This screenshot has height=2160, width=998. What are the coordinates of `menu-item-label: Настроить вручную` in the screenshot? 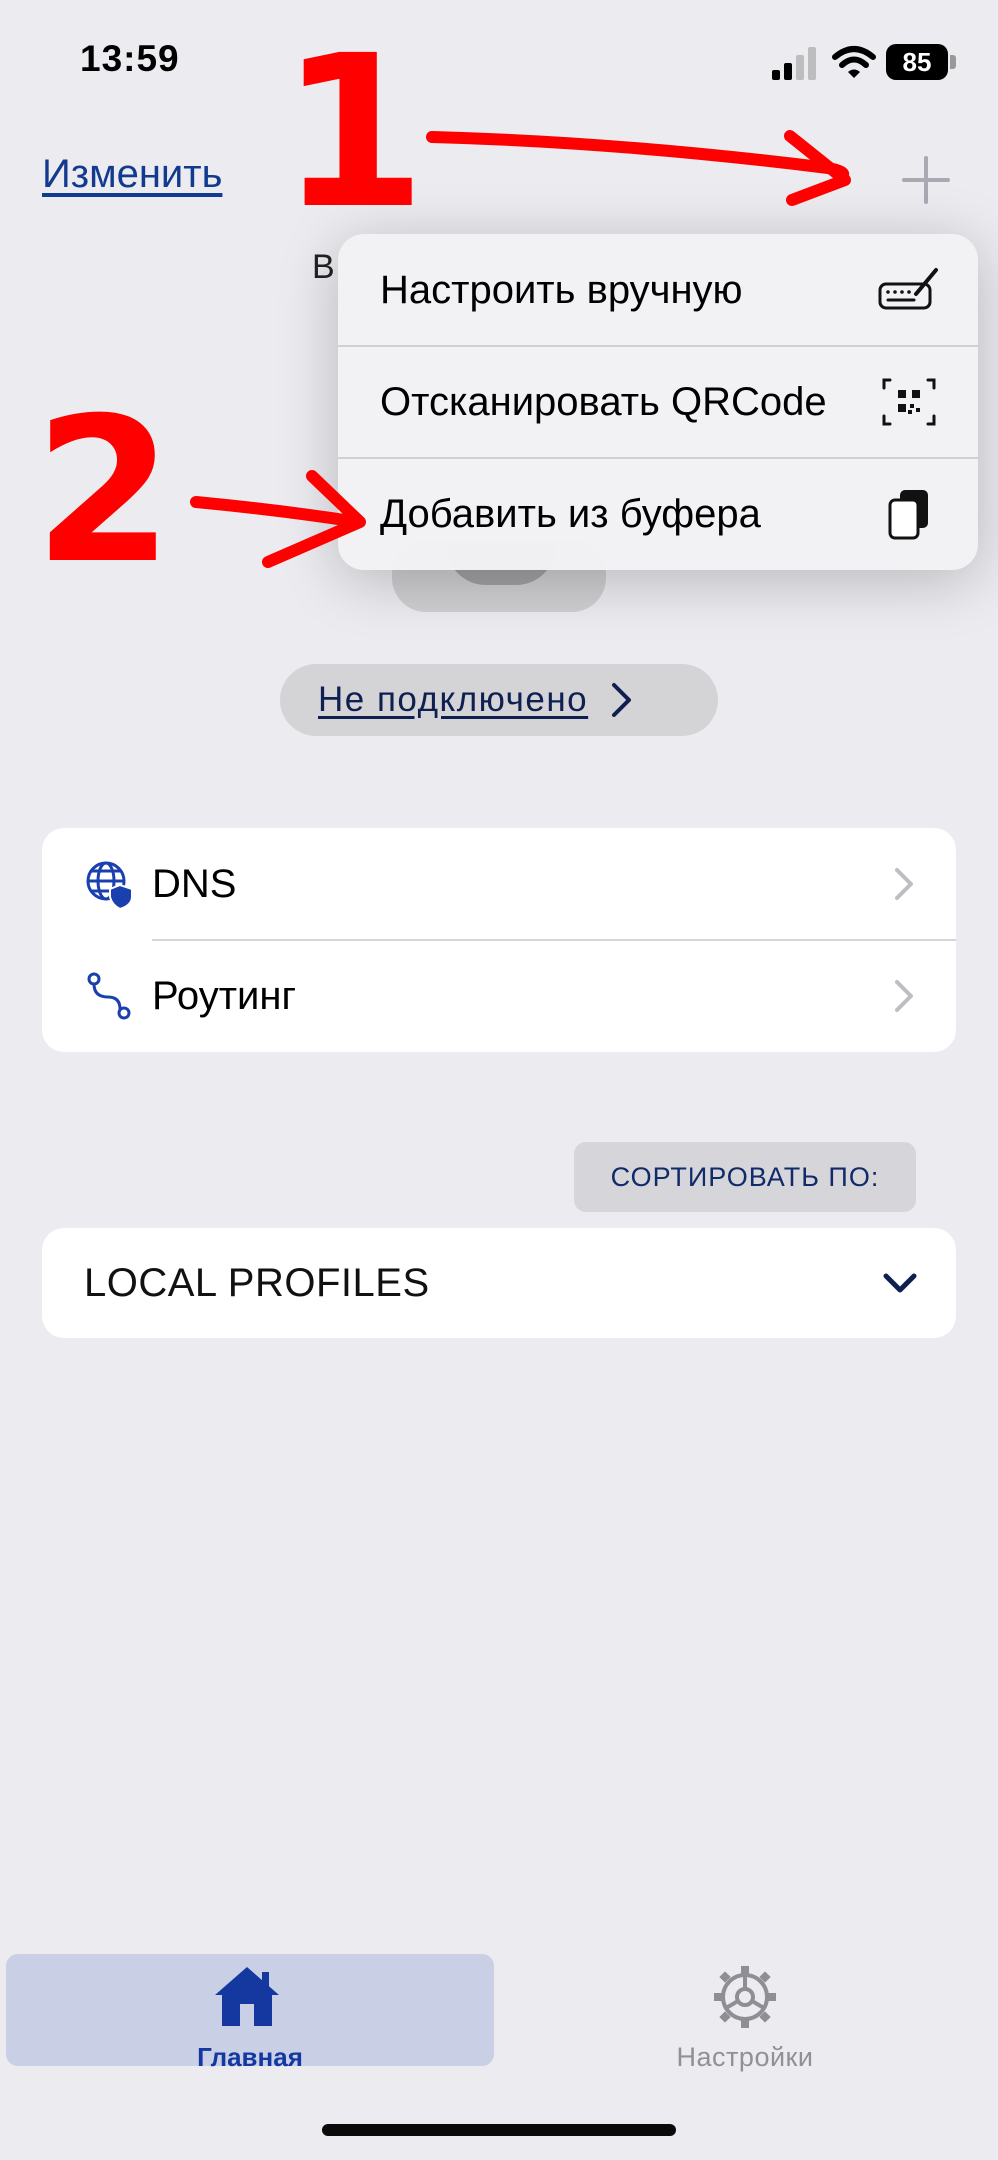 It's located at (561, 289).